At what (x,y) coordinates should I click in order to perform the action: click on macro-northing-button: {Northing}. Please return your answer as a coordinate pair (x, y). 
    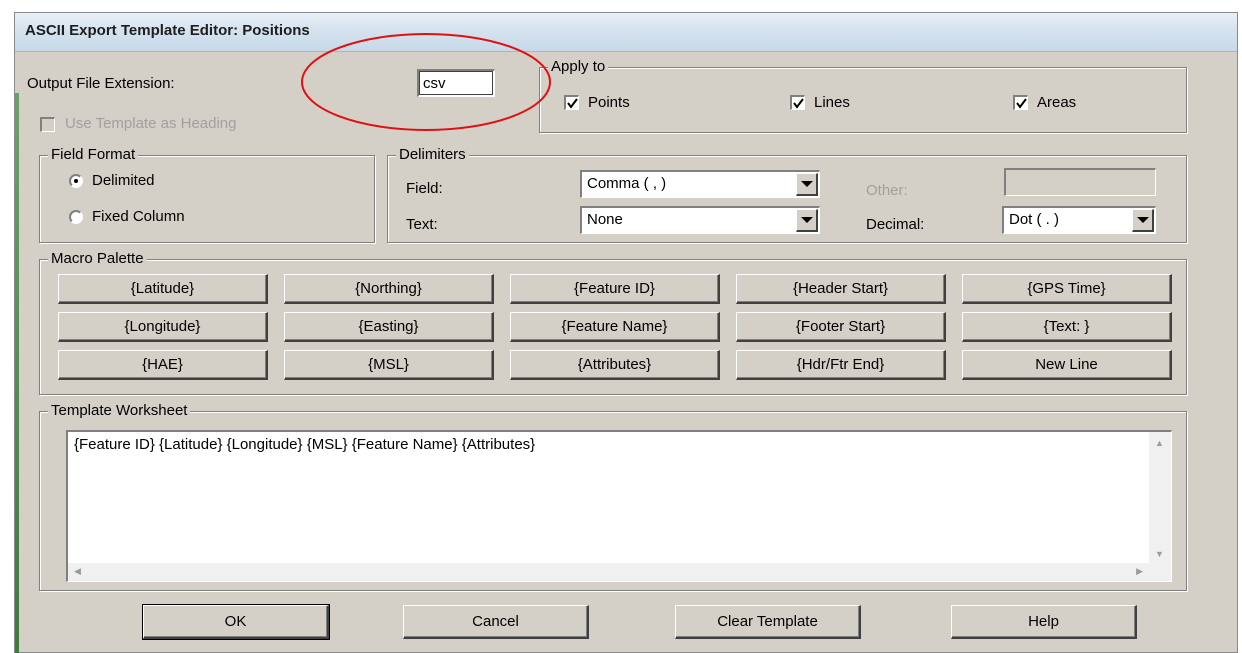
    Looking at the image, I should click on (389, 289).